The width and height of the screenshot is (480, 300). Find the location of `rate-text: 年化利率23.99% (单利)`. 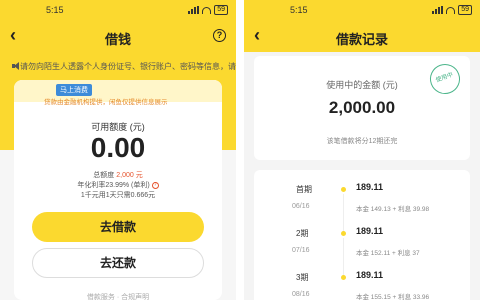

rate-text: 年化利率23.99% (单利) is located at coordinates (113, 185).